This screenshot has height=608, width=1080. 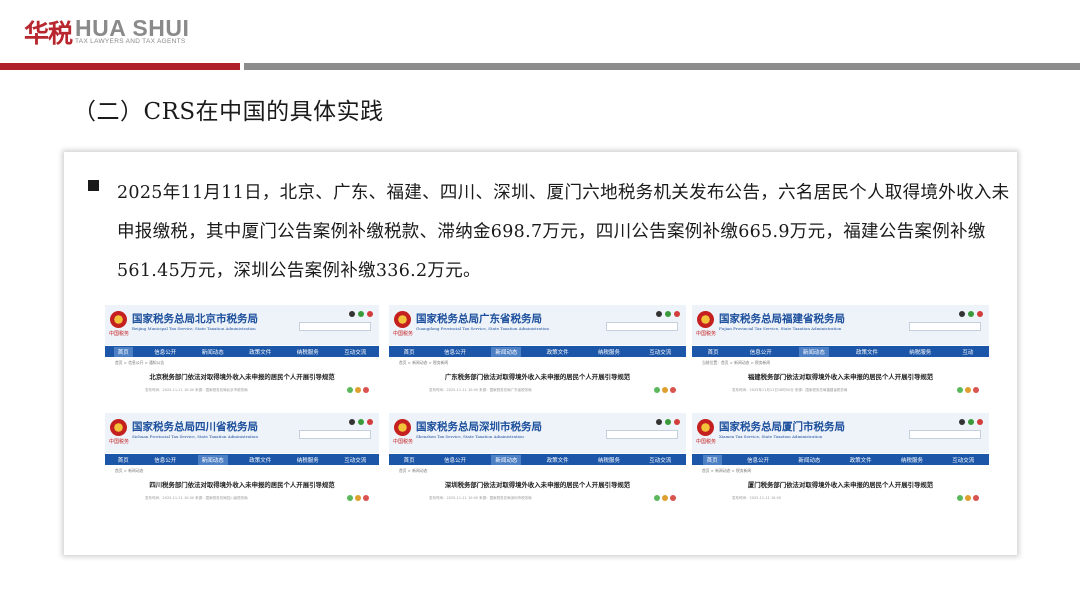 What do you see at coordinates (790, 390) in the screenshot?
I see `article-meta: 发布时间：2025年11月11日18时00分 来源：国家税务总局福建省税务局` at bounding box center [790, 390].